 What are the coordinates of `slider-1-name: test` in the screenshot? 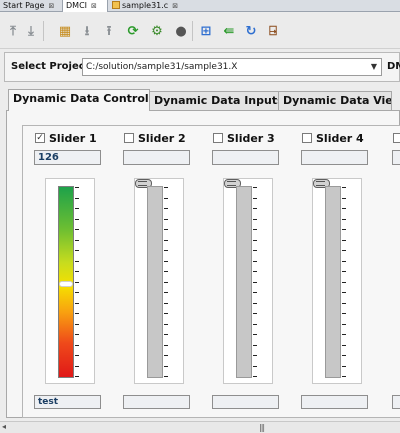 It's located at (67, 402).